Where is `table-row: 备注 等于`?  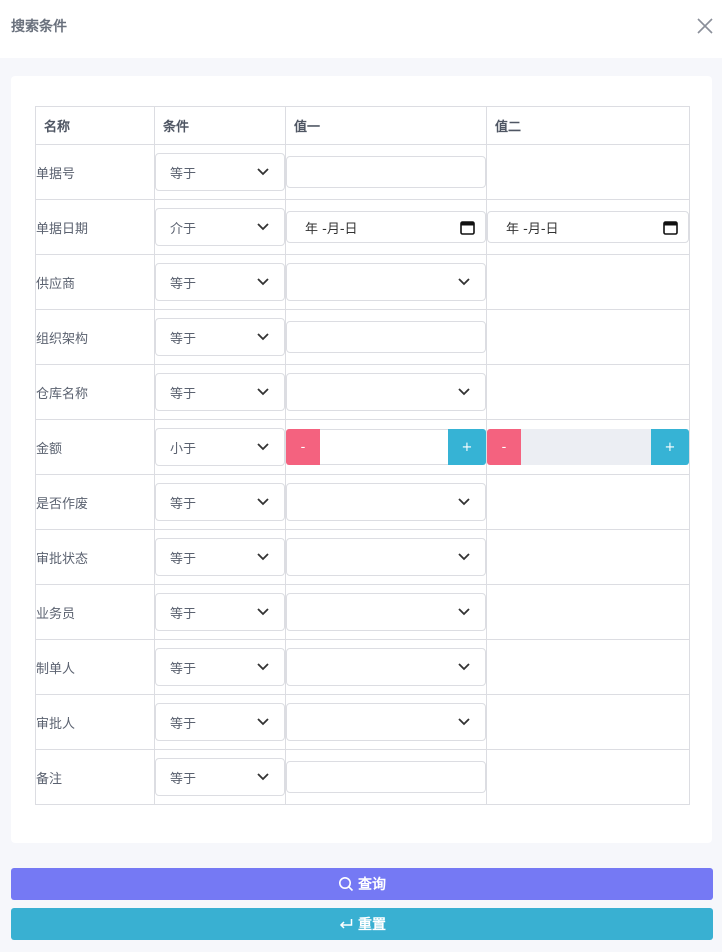
table-row: 备注 等于 is located at coordinates (362, 777).